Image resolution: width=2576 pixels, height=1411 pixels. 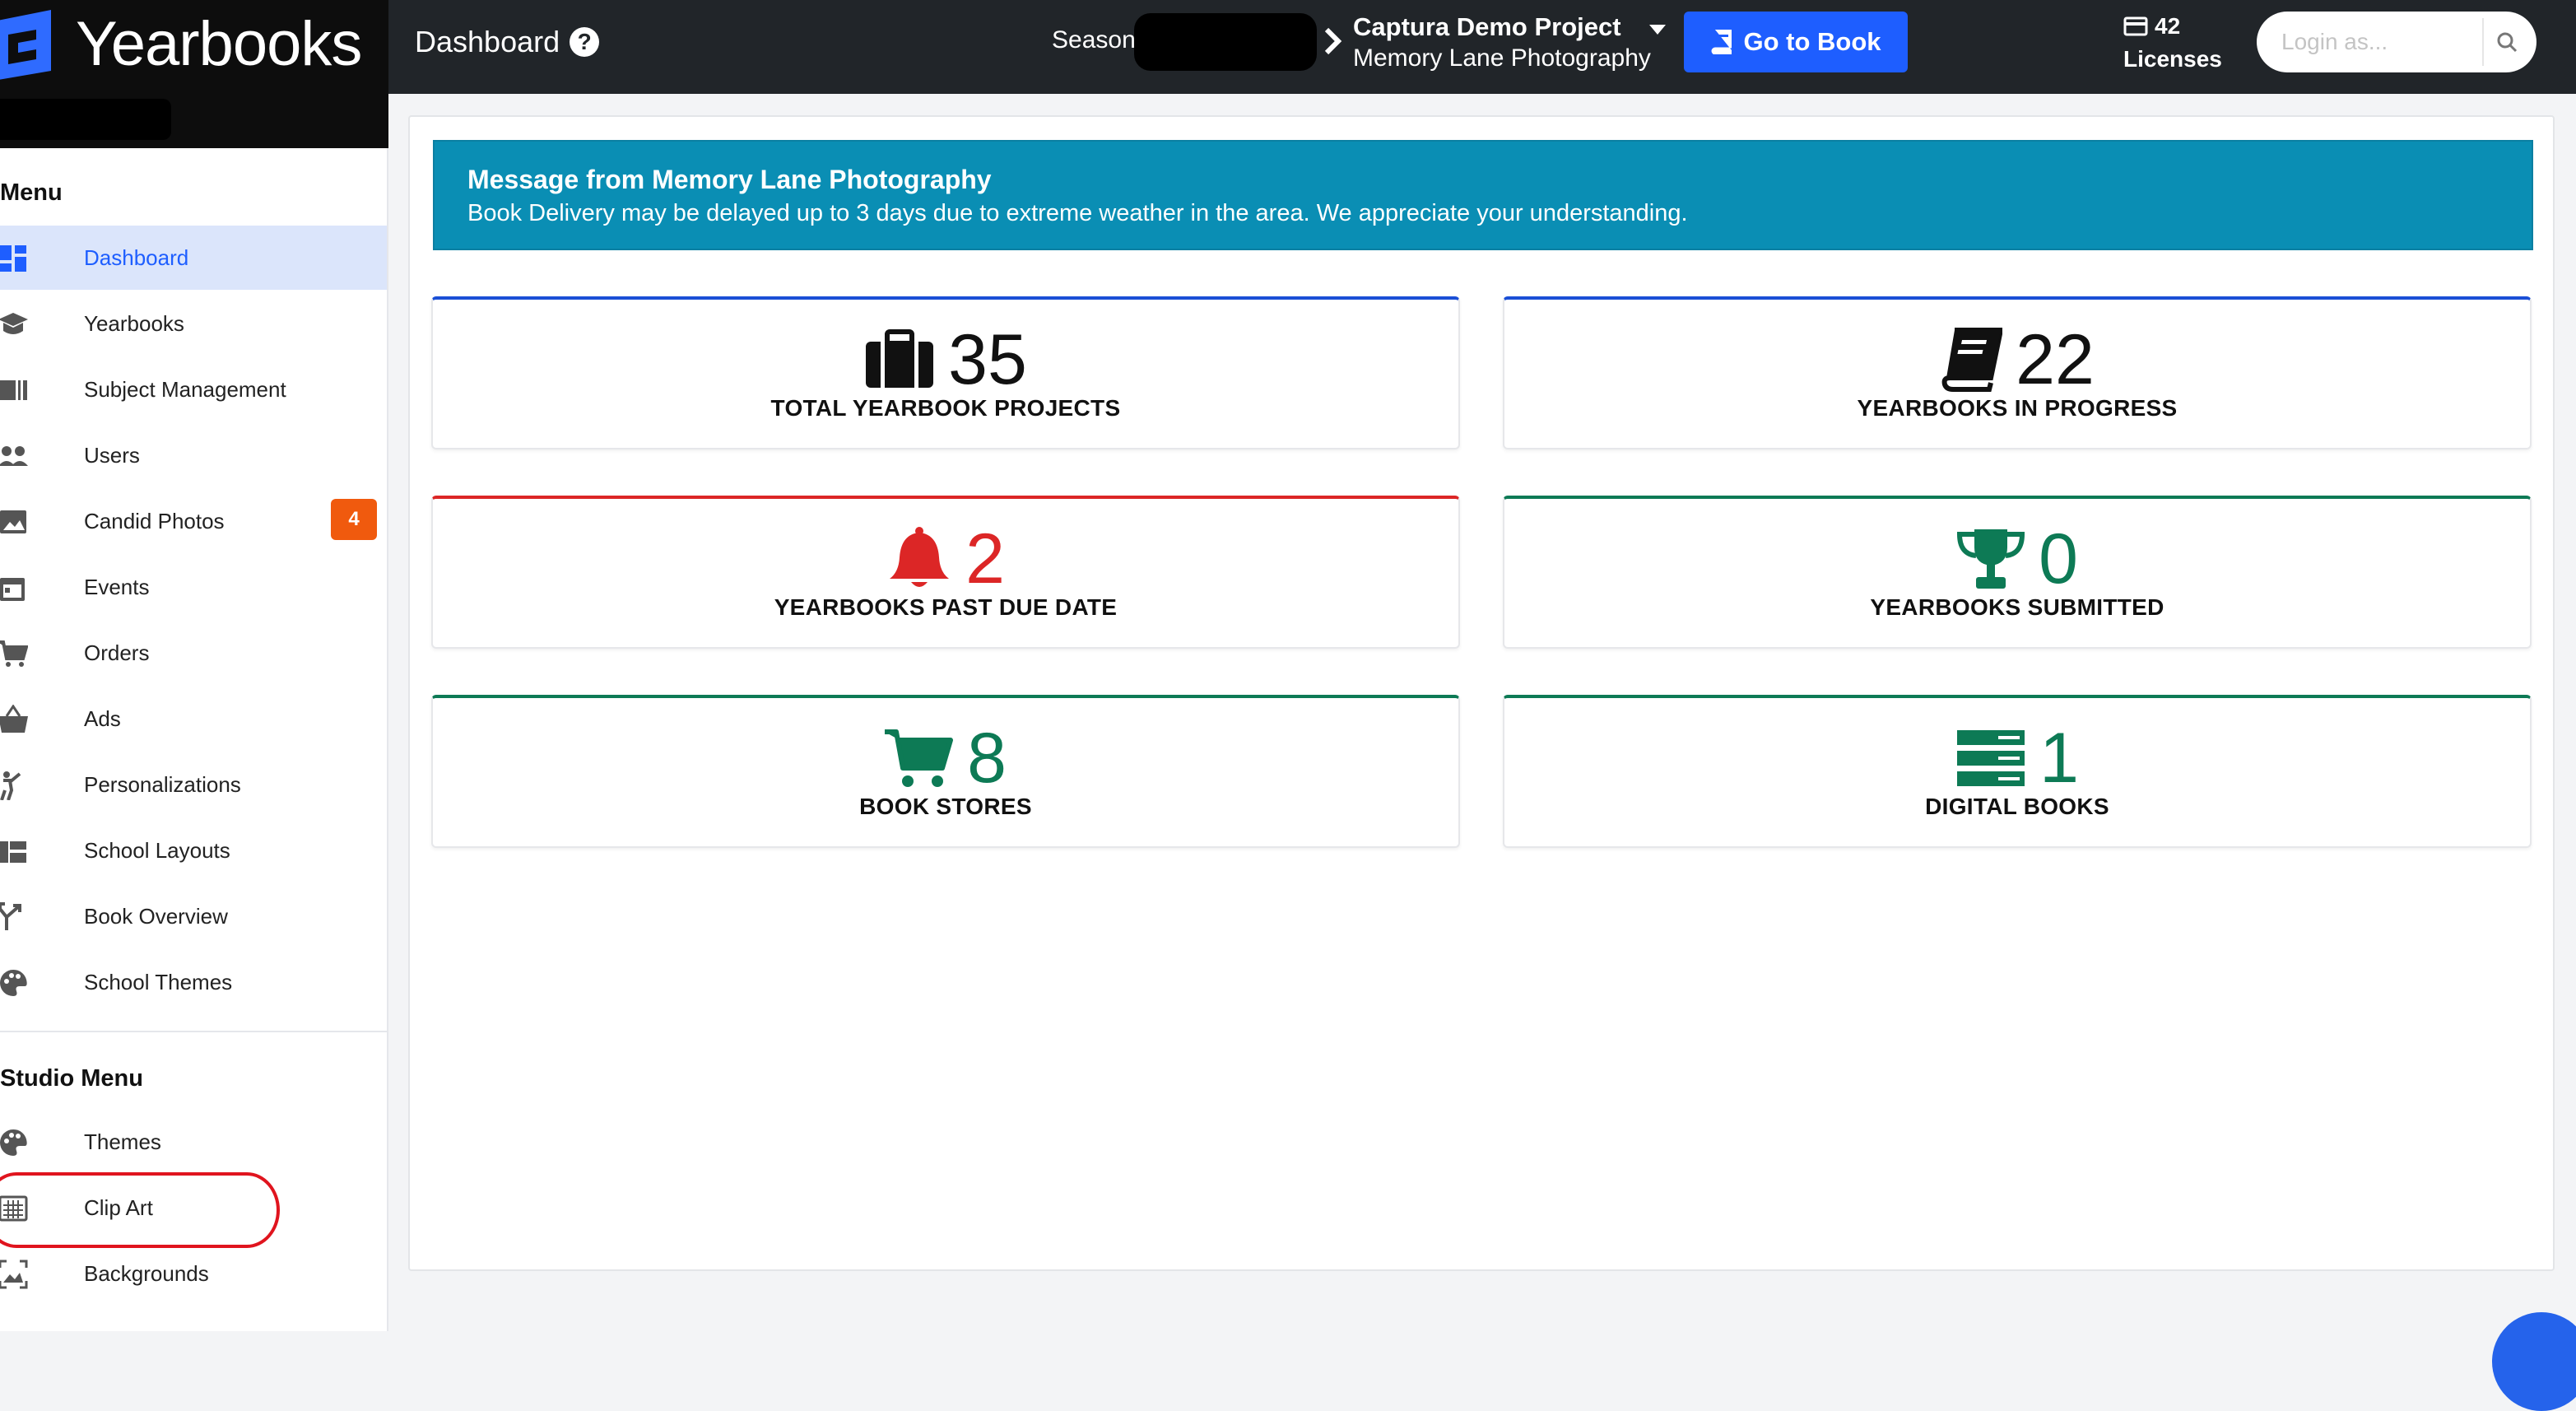 What do you see at coordinates (354, 519) in the screenshot?
I see `candid-photos-count-badge: 4` at bounding box center [354, 519].